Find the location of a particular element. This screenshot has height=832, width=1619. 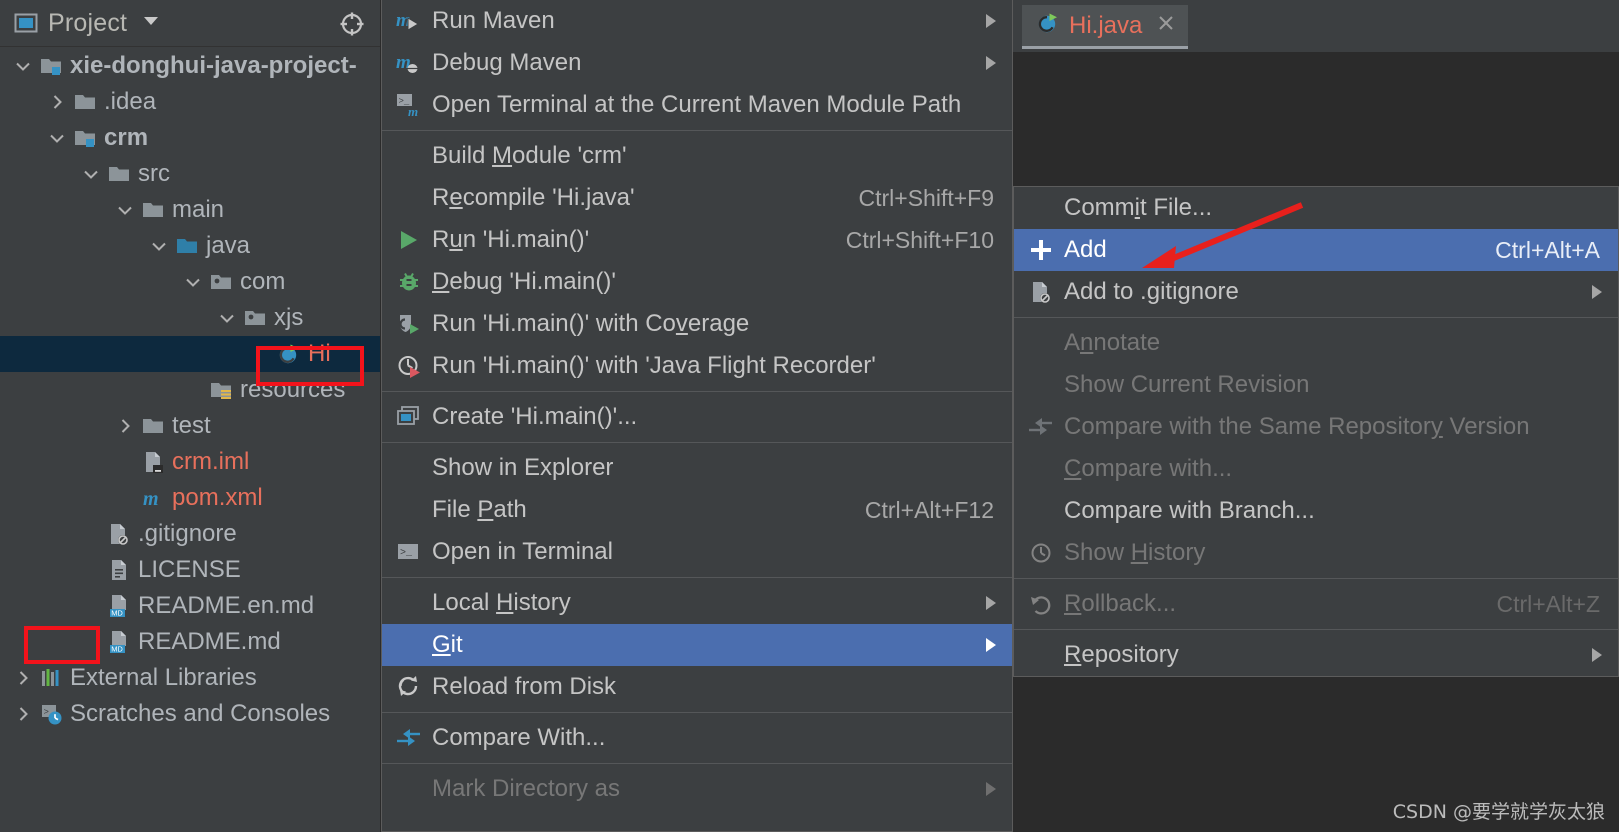

tree-node-crm: crm is located at coordinates (190, 138).